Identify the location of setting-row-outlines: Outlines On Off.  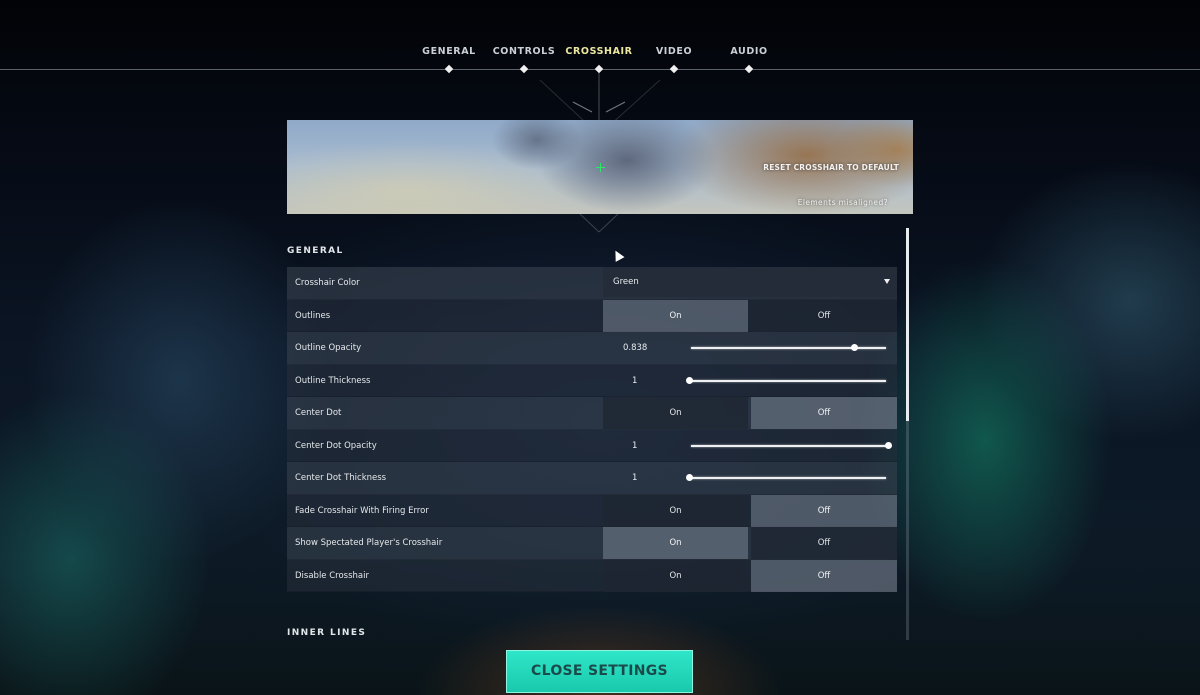
(592, 315).